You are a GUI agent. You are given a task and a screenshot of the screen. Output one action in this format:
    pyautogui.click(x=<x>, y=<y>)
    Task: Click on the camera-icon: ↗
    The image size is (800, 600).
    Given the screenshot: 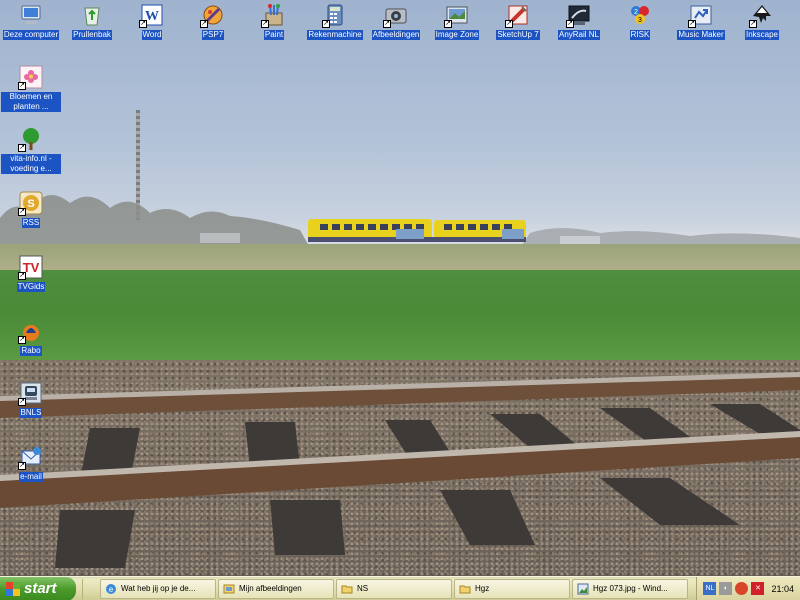 What is the action you would take?
    pyautogui.click(x=396, y=15)
    